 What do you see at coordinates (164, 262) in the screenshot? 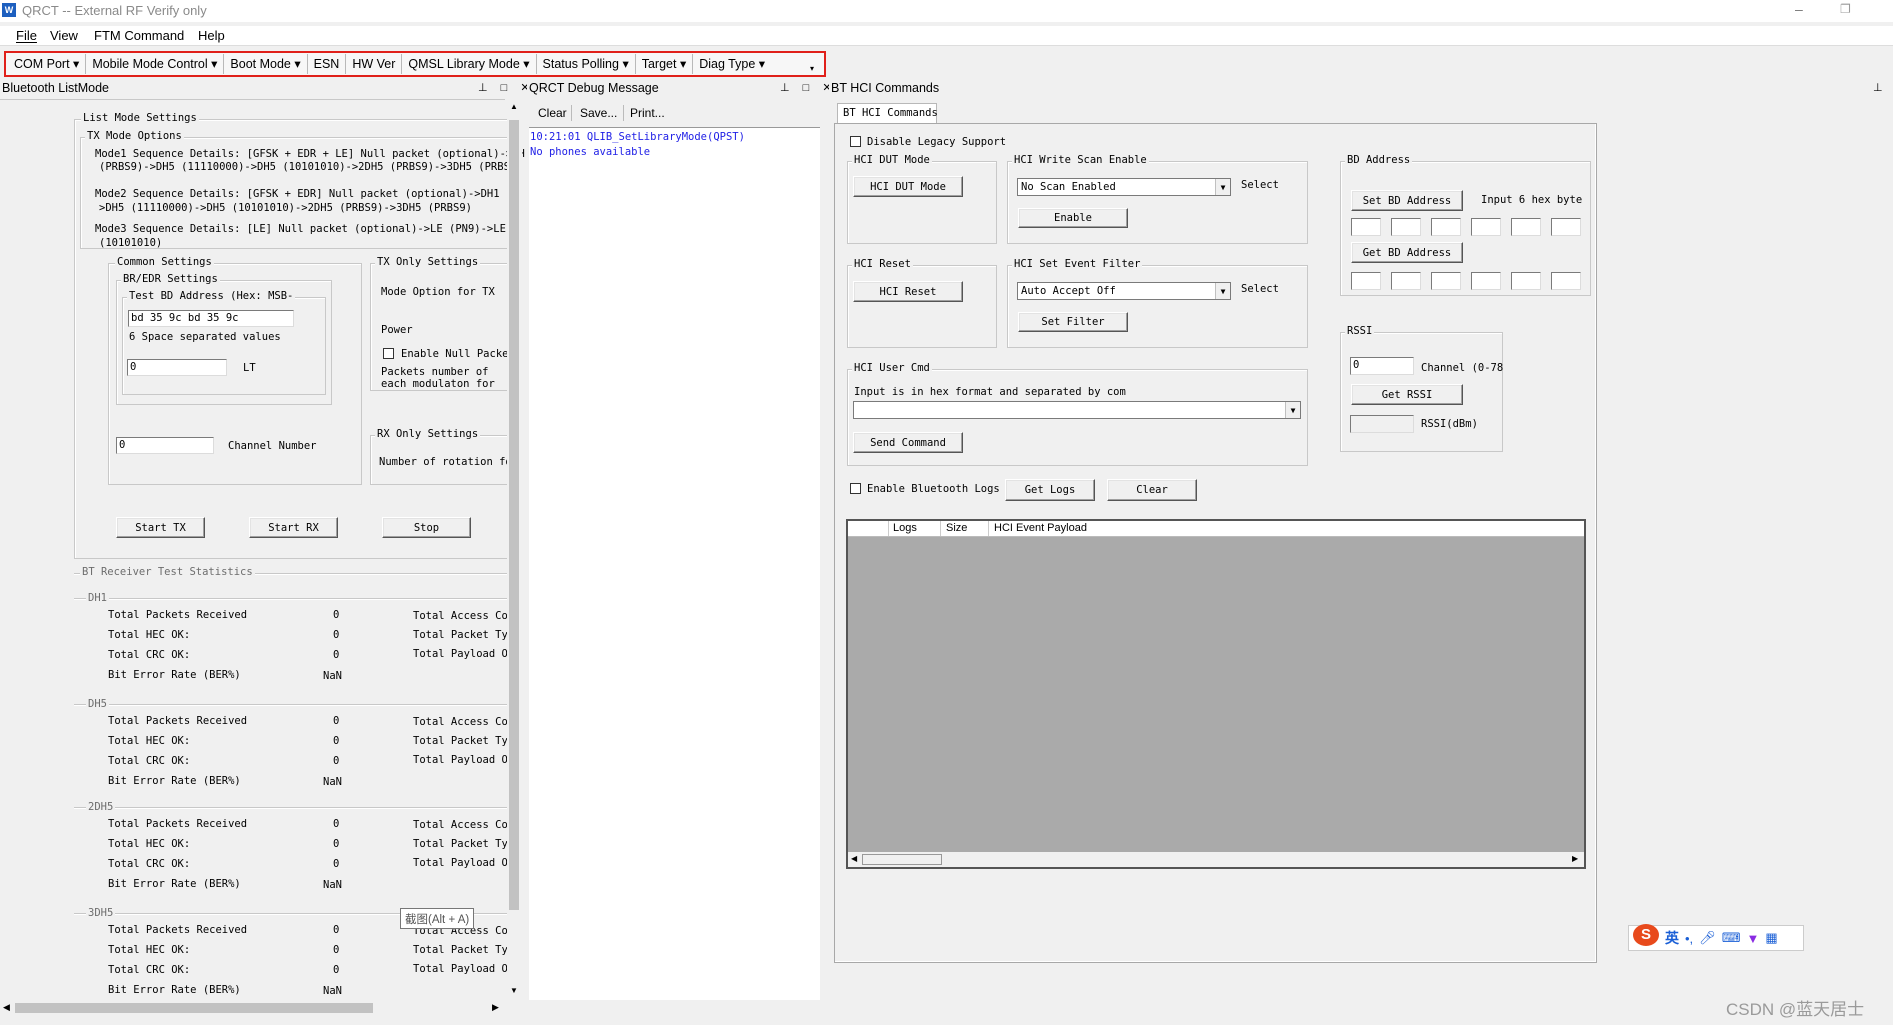
I see `common-settings-label: Common Settings` at bounding box center [164, 262].